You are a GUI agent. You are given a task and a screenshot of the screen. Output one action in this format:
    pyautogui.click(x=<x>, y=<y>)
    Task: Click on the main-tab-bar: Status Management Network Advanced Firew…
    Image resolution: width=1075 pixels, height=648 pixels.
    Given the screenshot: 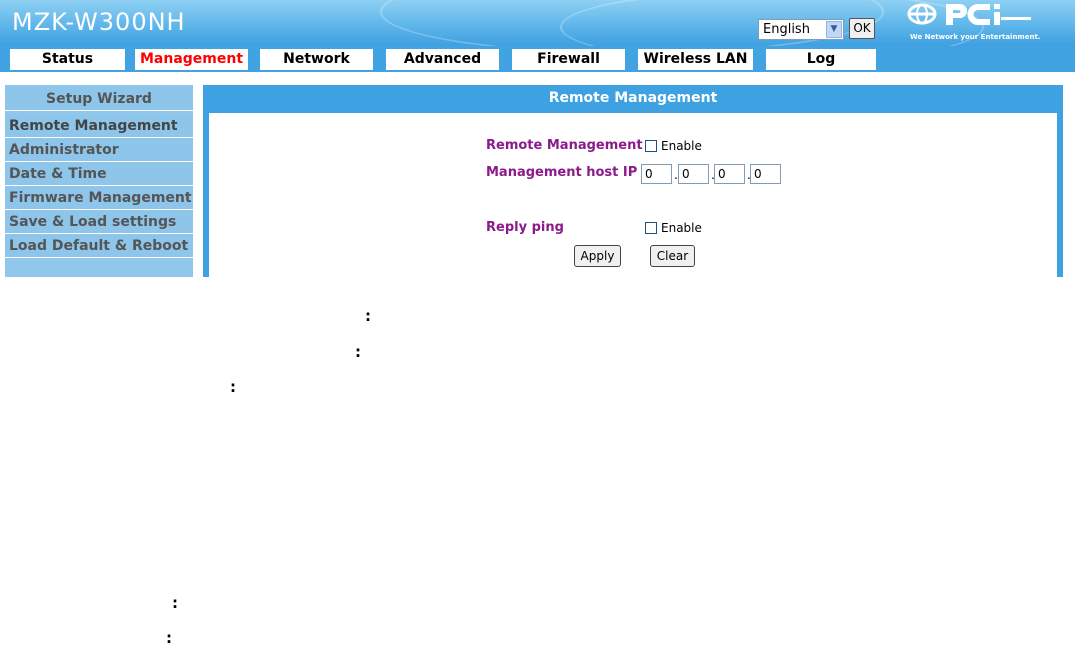 What is the action you would take?
    pyautogui.click(x=537, y=59)
    